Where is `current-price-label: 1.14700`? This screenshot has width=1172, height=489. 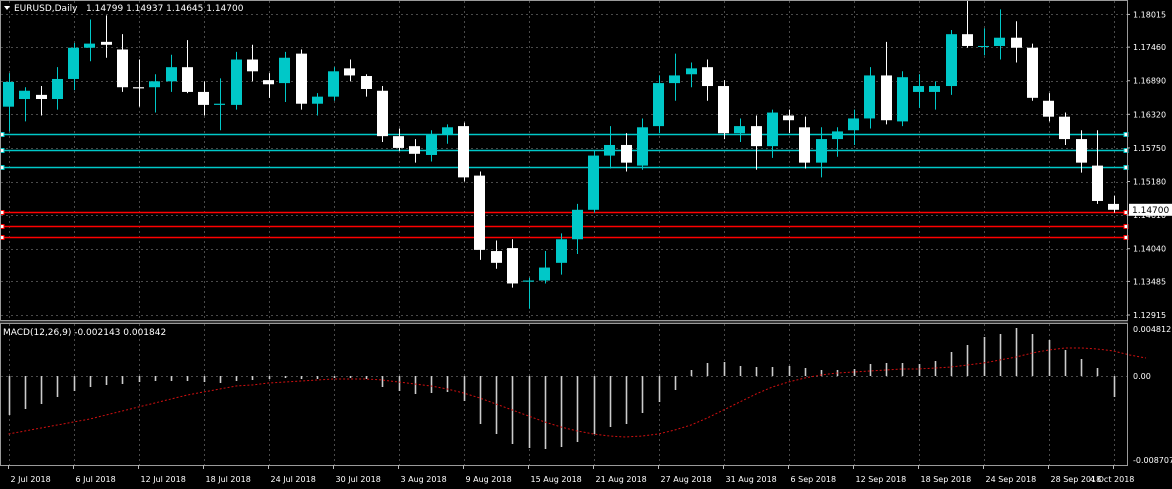
current-price-label: 1.14700 is located at coordinates (1150, 211).